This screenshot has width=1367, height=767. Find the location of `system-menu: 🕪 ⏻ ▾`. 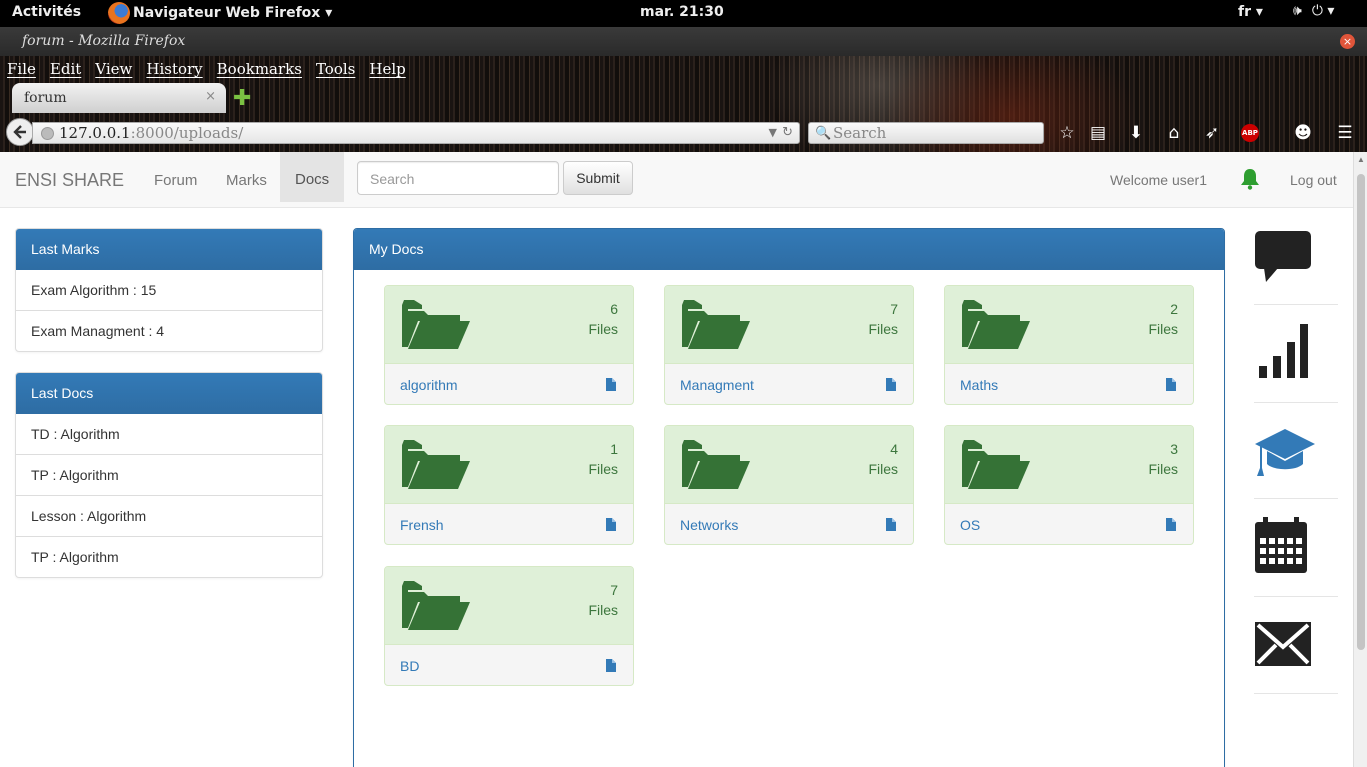

system-menu: 🕪 ⏻ ▾ is located at coordinates (1313, 11).